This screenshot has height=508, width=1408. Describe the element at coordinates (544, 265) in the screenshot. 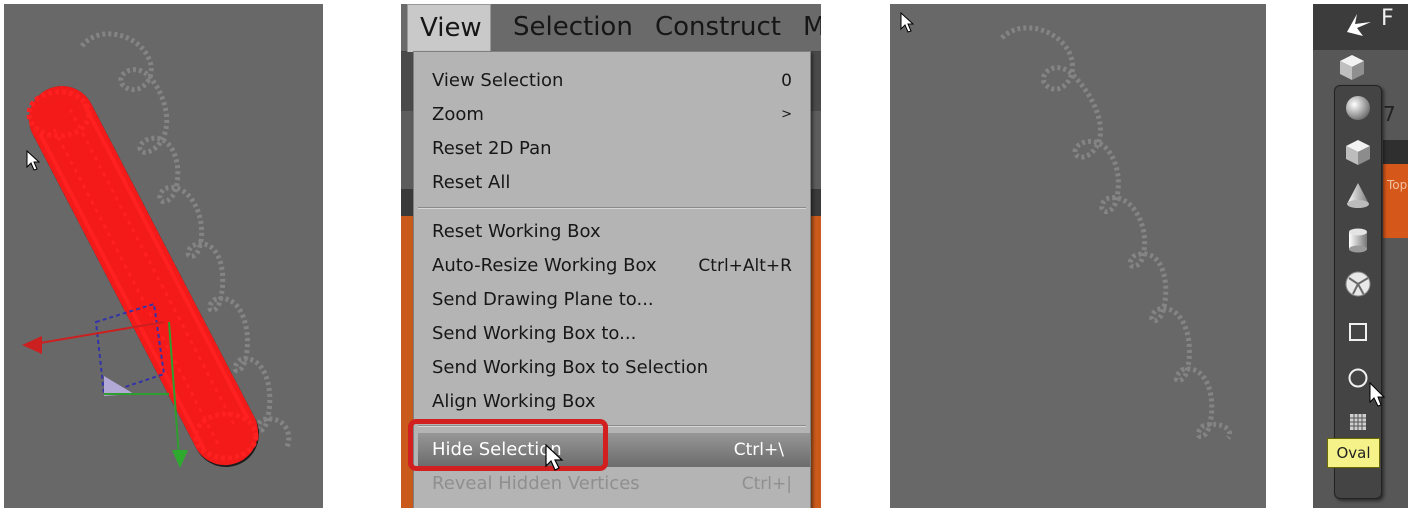

I see `menu-item-label: Auto-Resize Working Box` at that location.